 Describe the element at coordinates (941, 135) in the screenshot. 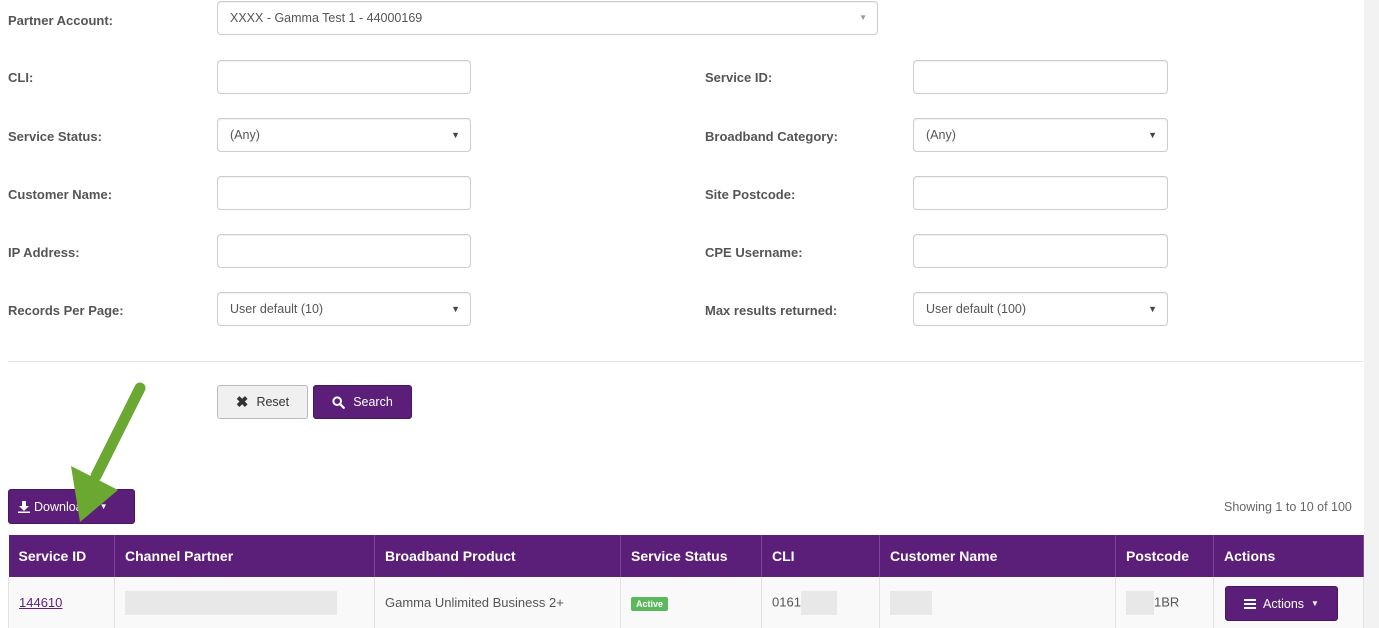

I see `broadband-category-value: (Any)` at that location.